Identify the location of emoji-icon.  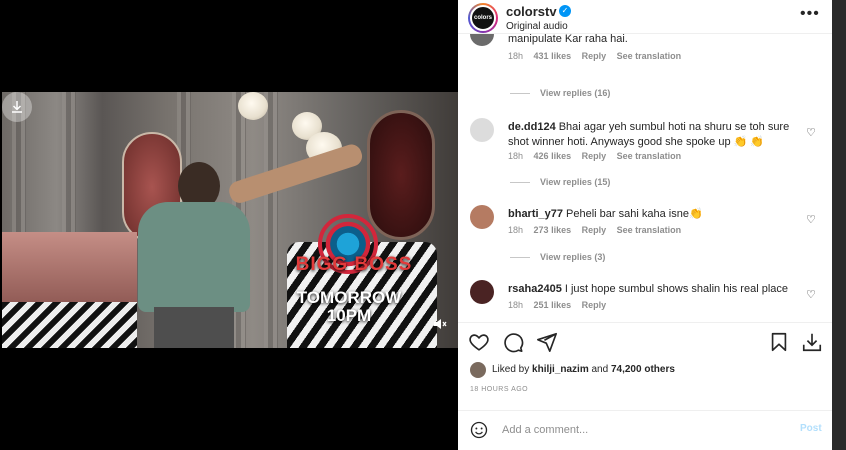
(479, 430).